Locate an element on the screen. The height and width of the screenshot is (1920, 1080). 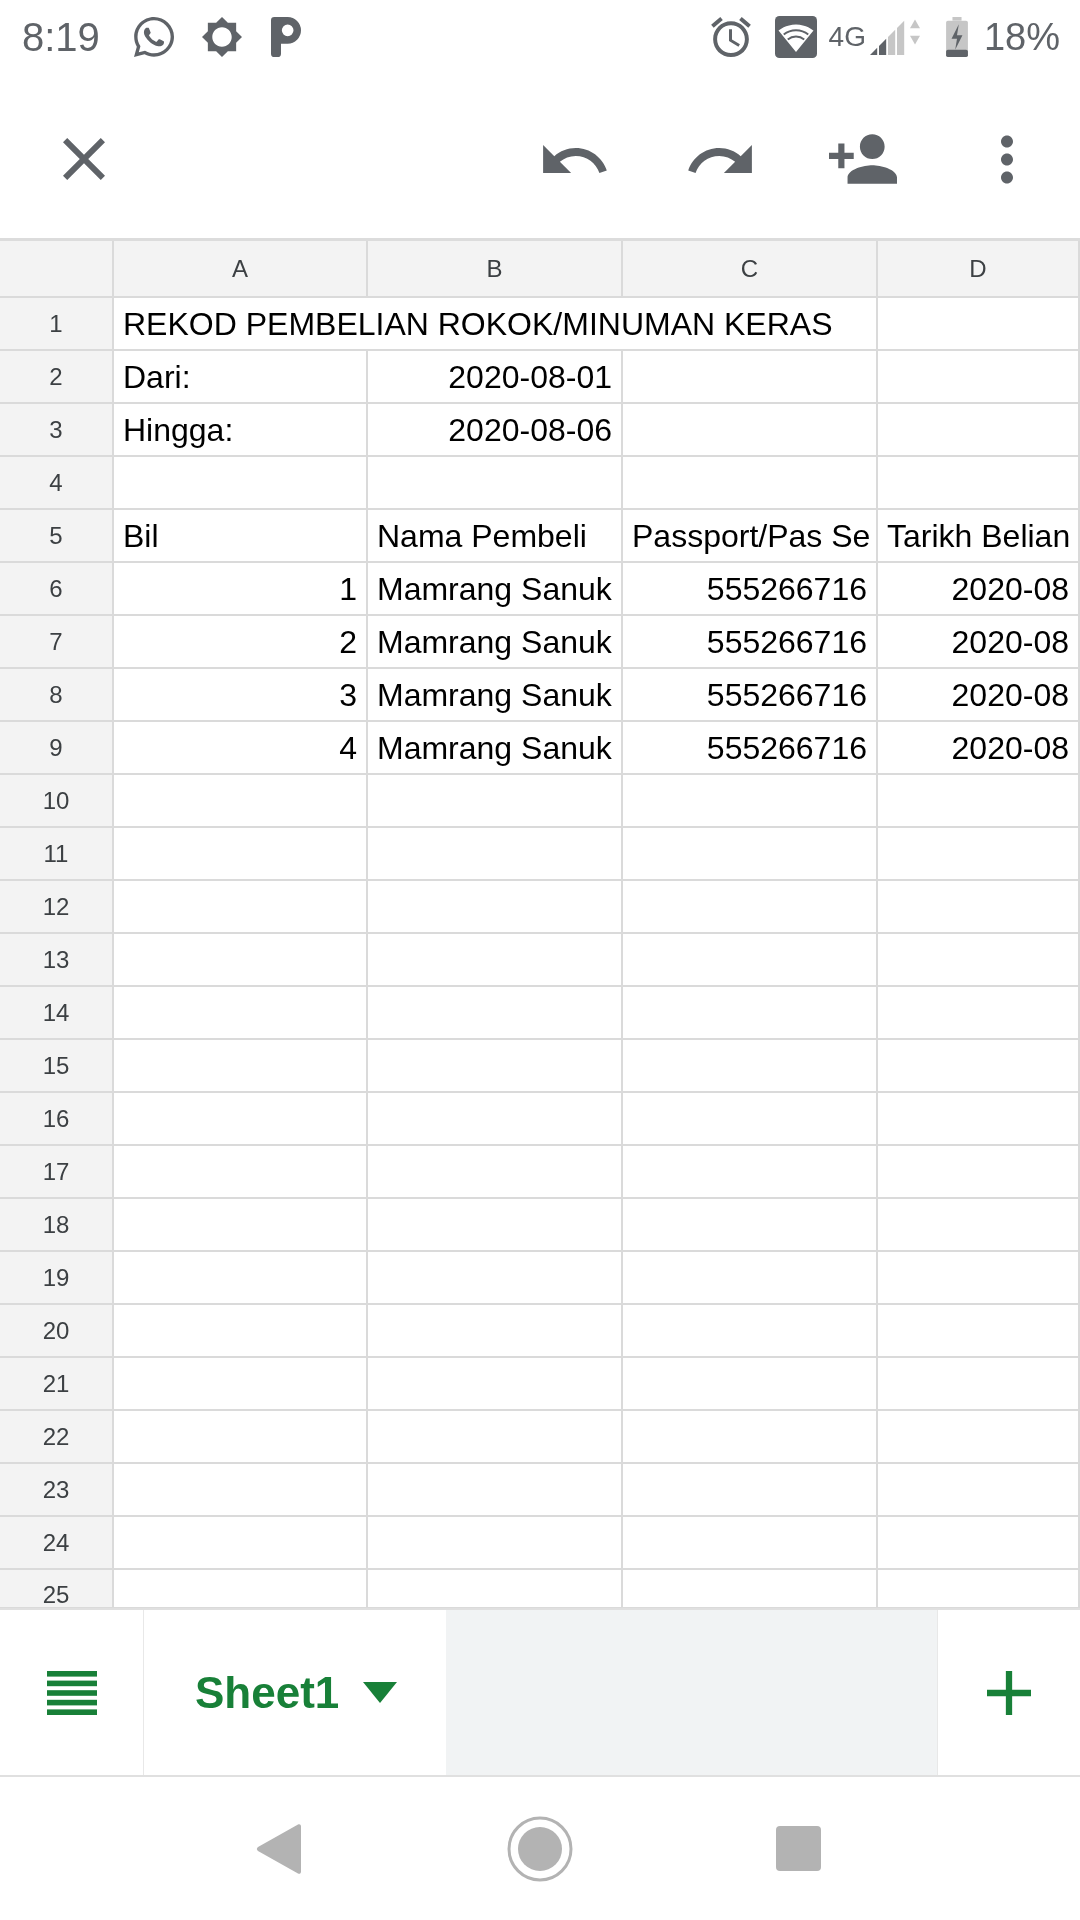
network-type: 4G is located at coordinates (847, 37).